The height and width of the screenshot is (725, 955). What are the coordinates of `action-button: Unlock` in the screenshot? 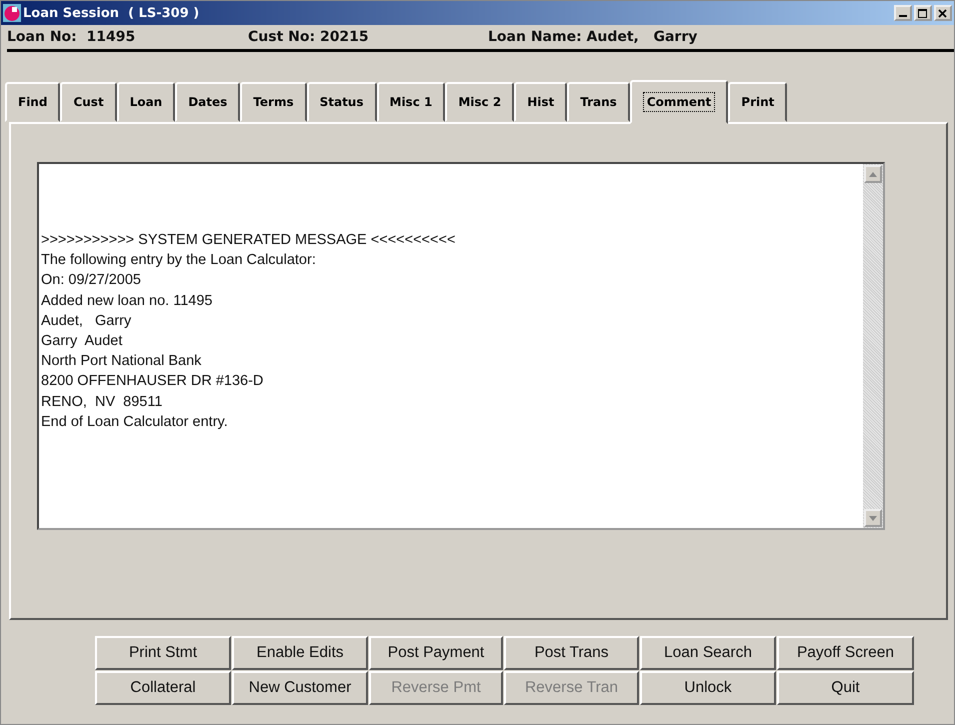 It's located at (708, 688).